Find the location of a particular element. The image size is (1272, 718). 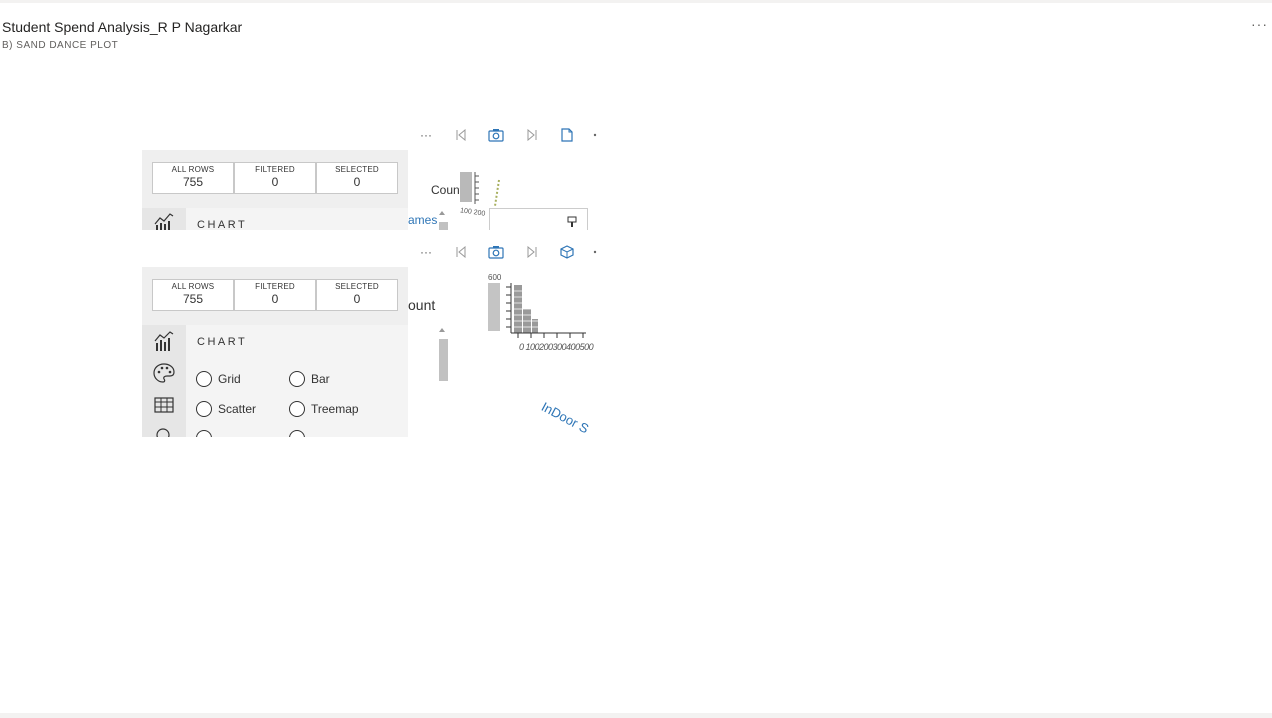

chart-settings-pane: CHART Grid Bar Scatter Treemap is located at coordinates (317, 381).